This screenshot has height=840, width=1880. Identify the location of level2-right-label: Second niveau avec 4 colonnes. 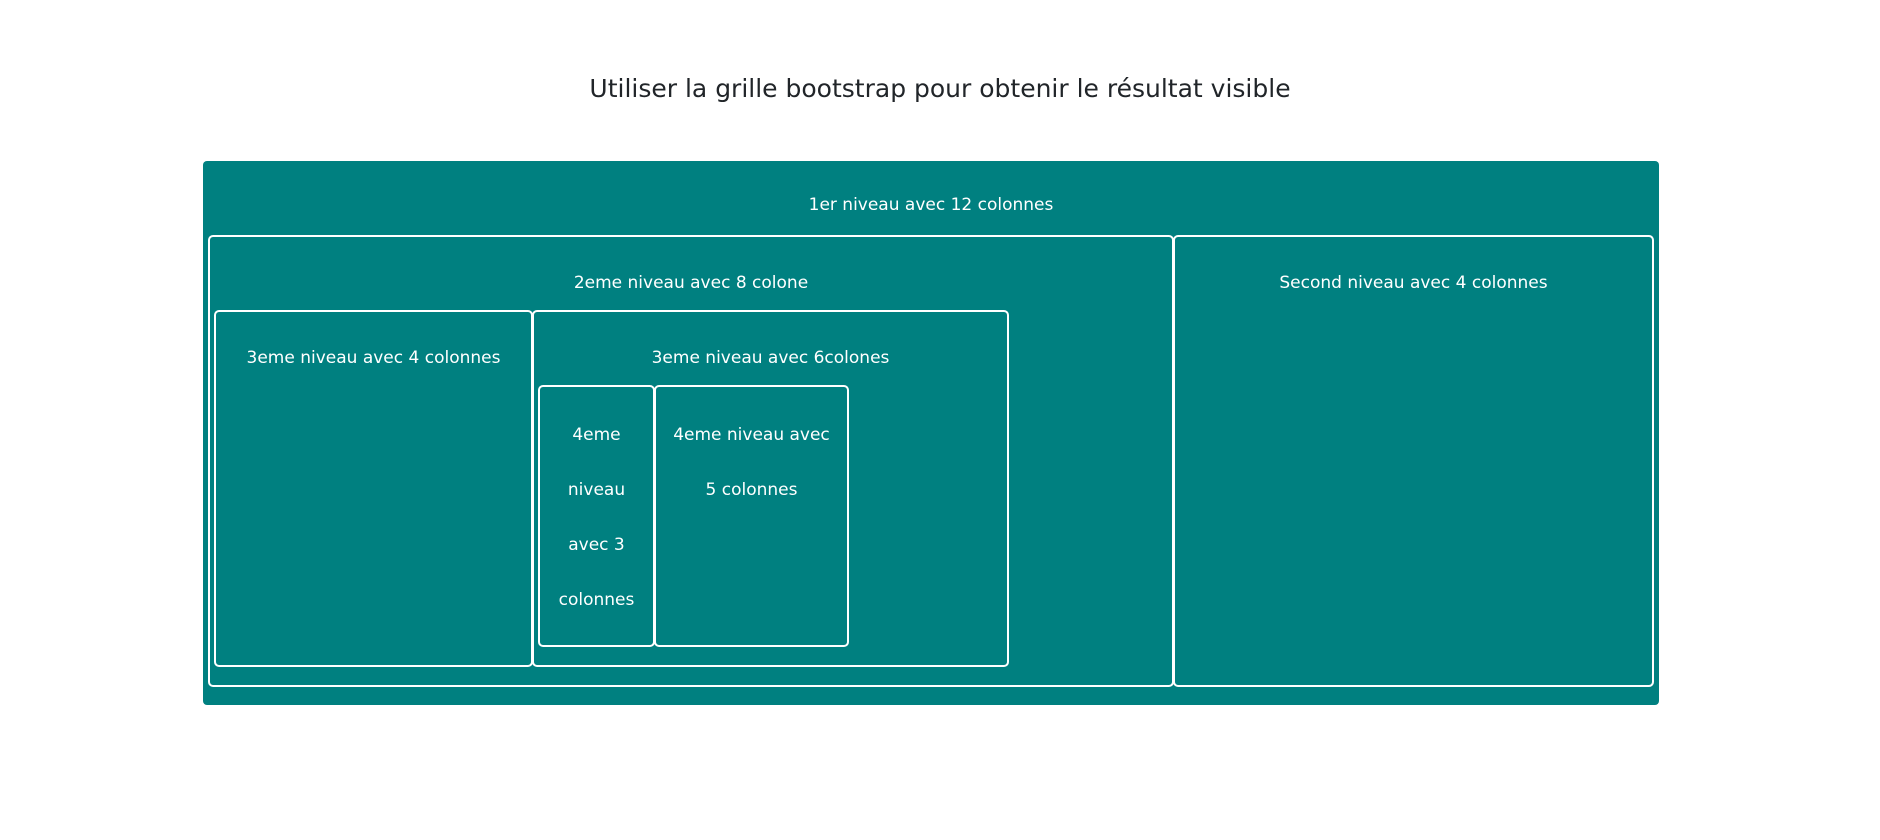
(1413, 283).